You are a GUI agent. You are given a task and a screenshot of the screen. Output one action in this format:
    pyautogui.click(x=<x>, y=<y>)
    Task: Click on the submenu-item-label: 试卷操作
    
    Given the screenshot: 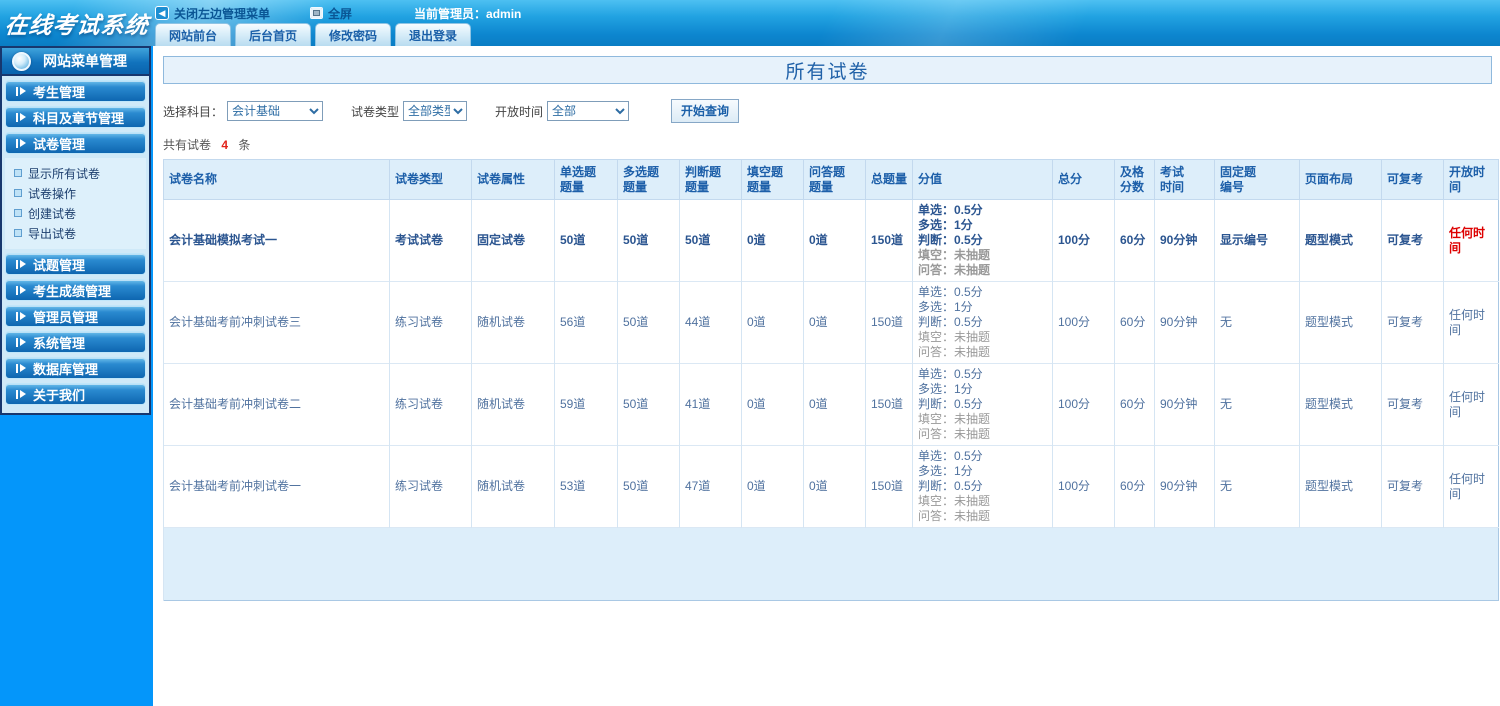 What is the action you would take?
    pyautogui.click(x=52, y=193)
    